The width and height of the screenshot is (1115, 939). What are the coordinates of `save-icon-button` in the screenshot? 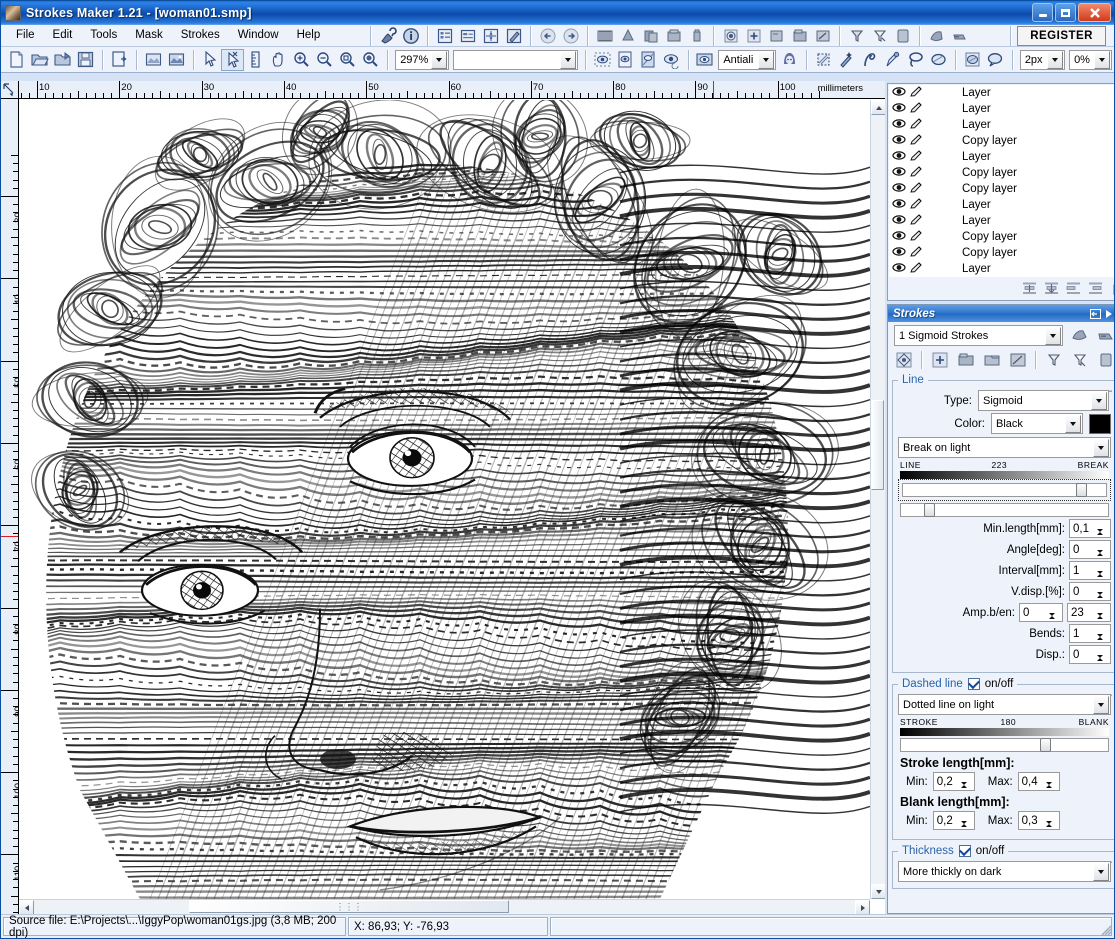 It's located at (85, 60).